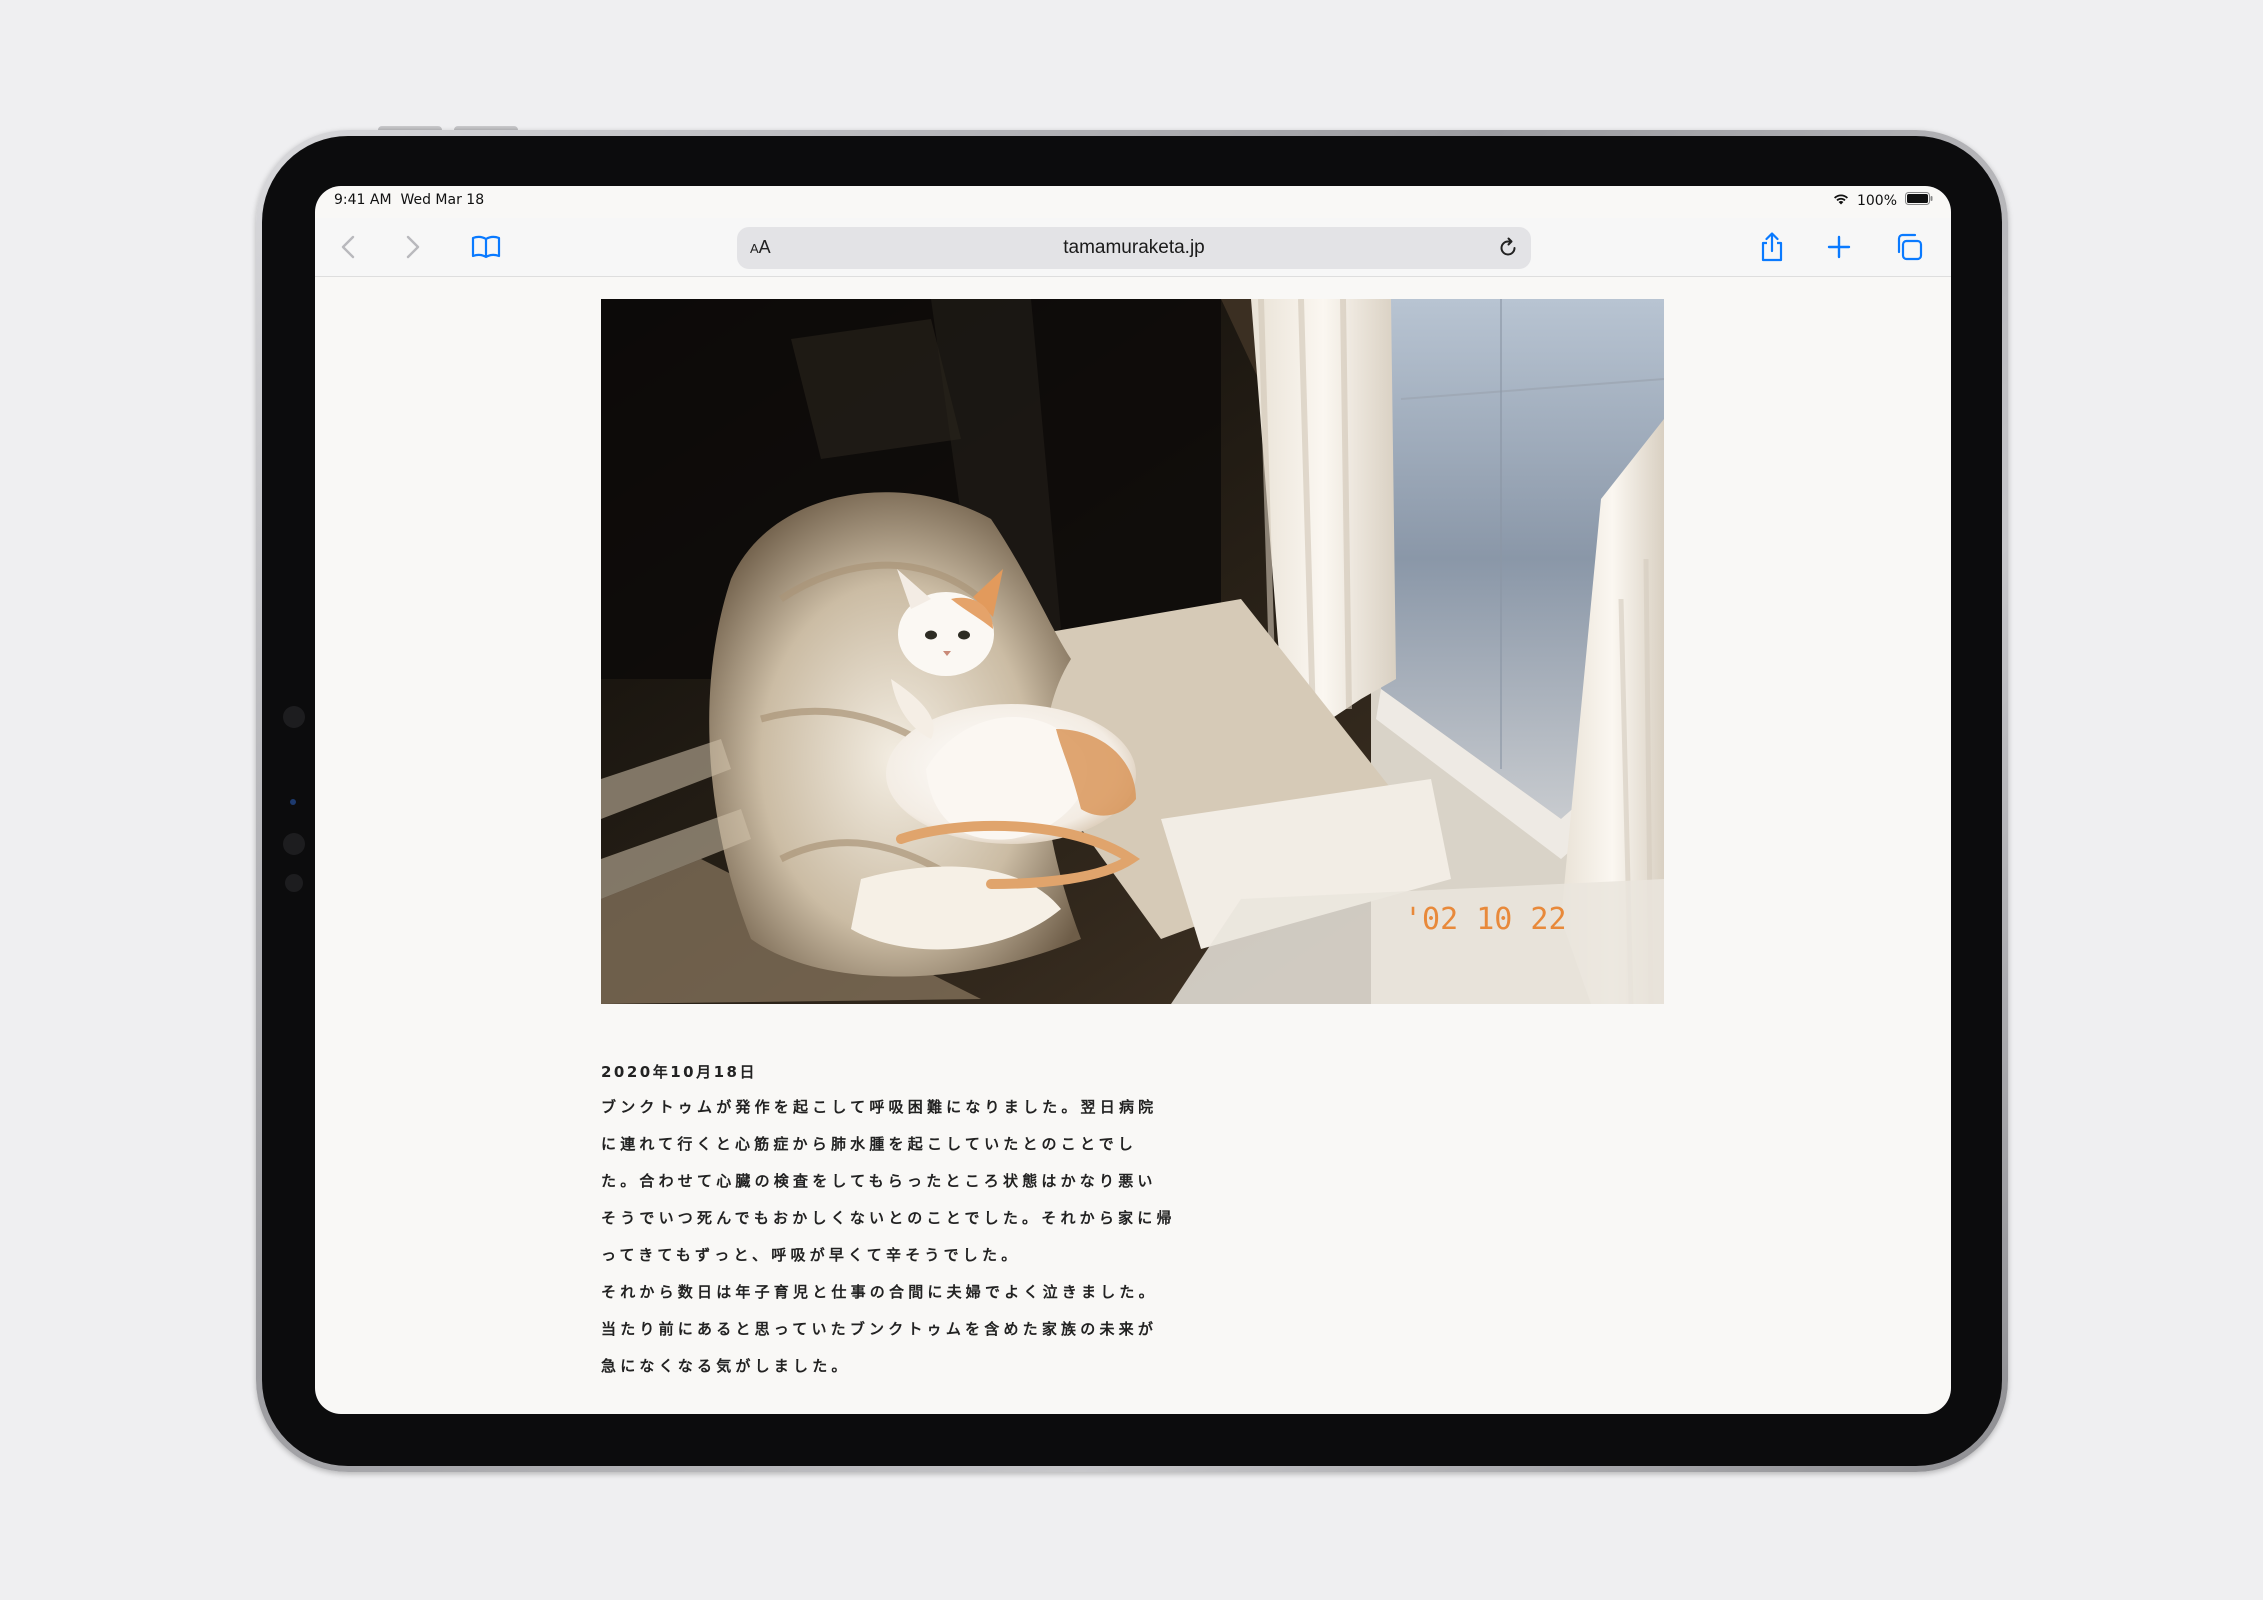  Describe the element at coordinates (879, 1181) in the screenshot. I see `article-line: た。合わせて心臓の検査をしてもらったところ状態はかなり悪い` at that location.